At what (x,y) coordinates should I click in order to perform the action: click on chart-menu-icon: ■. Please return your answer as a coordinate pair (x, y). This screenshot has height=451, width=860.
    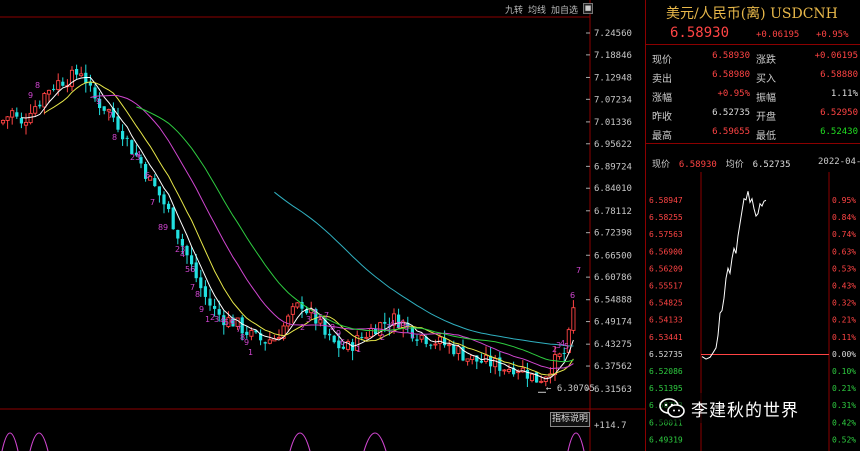
    Looking at the image, I should click on (588, 8).